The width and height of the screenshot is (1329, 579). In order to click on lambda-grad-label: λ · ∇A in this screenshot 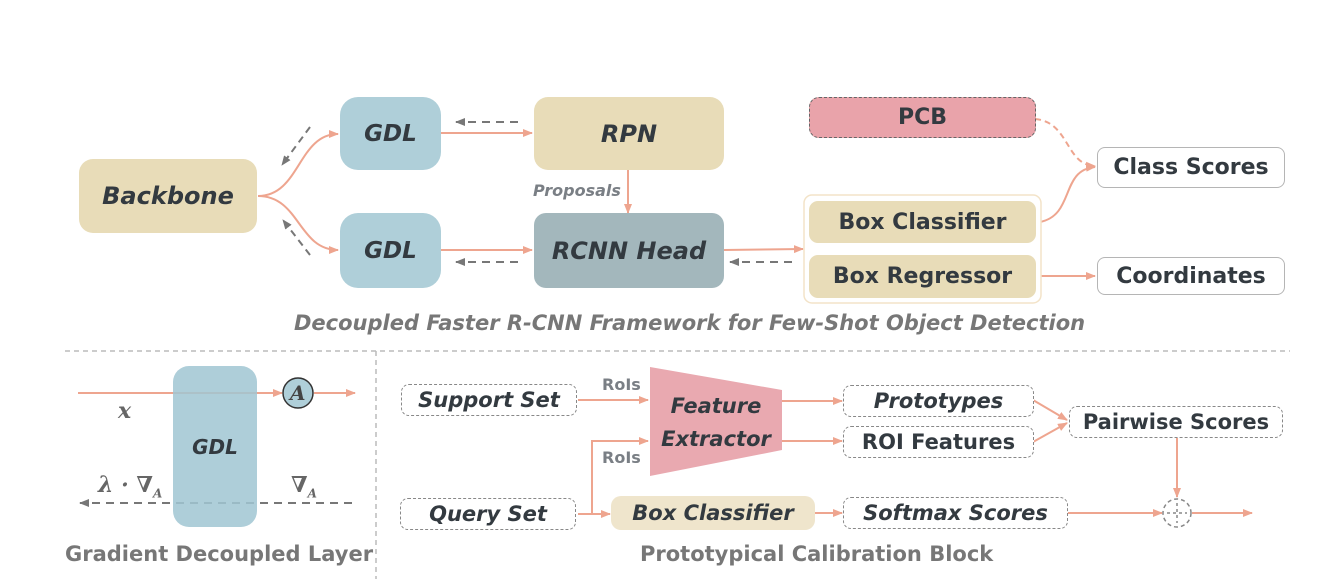, I will do `click(130, 486)`.